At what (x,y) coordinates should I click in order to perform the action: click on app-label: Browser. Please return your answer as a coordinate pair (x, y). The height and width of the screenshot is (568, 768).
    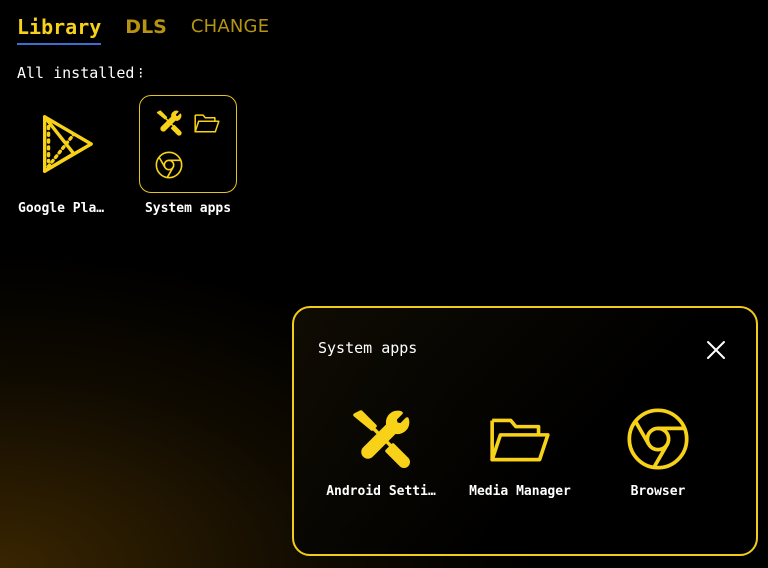
    Looking at the image, I should click on (658, 491).